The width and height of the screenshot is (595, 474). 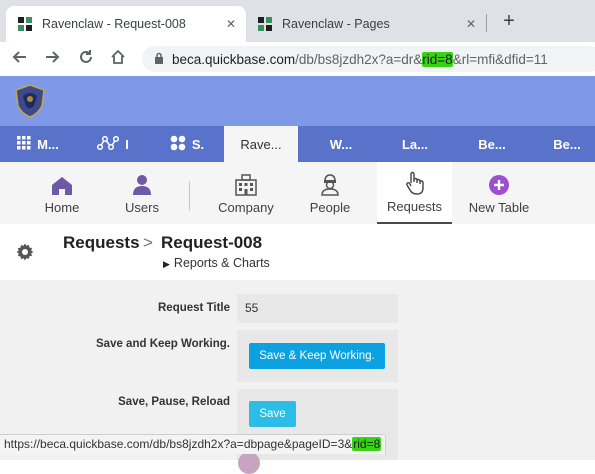 I want to click on person-icon, so click(x=330, y=184).